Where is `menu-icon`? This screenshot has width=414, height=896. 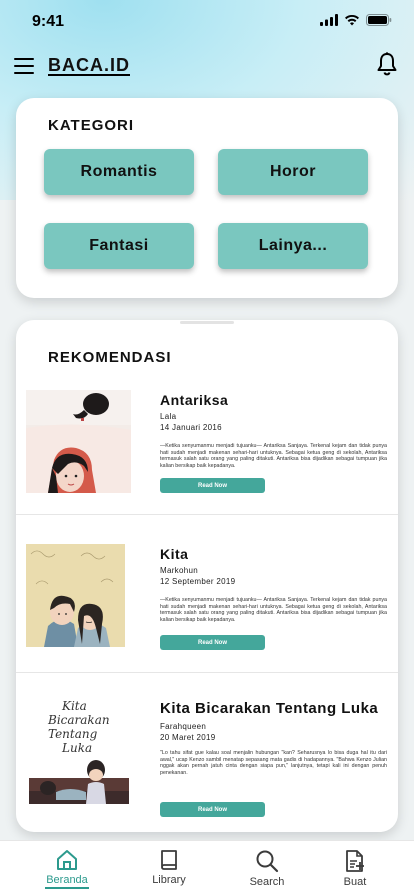
menu-icon is located at coordinates (24, 66).